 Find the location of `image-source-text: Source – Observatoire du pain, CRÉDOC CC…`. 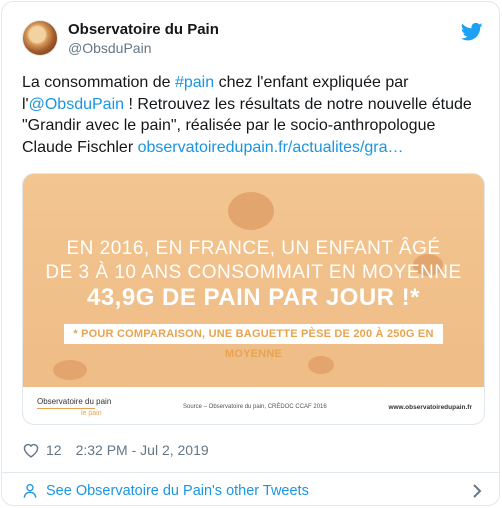

image-source-text: Source – Observatoire du pain, CRÉDOC CC… is located at coordinates (255, 407).